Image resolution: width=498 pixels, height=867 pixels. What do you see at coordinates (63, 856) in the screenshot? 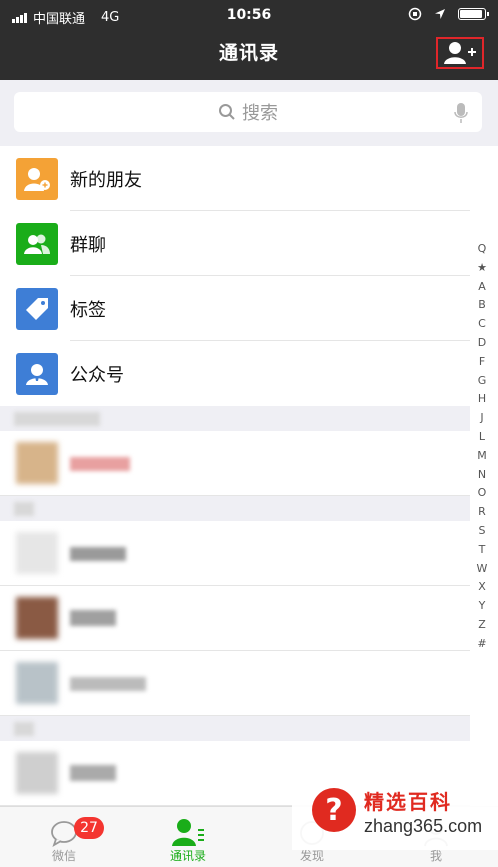
I see `tab-label: 微信` at bounding box center [63, 856].